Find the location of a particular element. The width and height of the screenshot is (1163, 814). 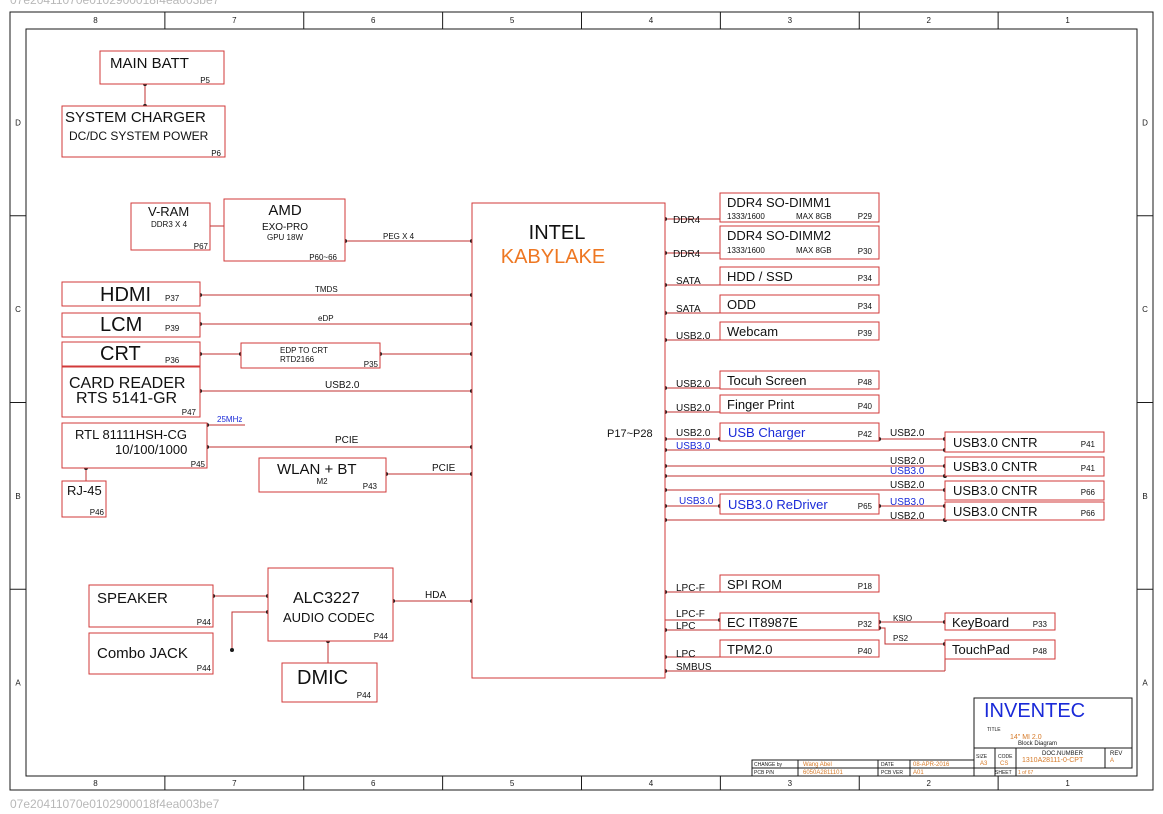

keyboard-page: P33 is located at coordinates (1040, 624).